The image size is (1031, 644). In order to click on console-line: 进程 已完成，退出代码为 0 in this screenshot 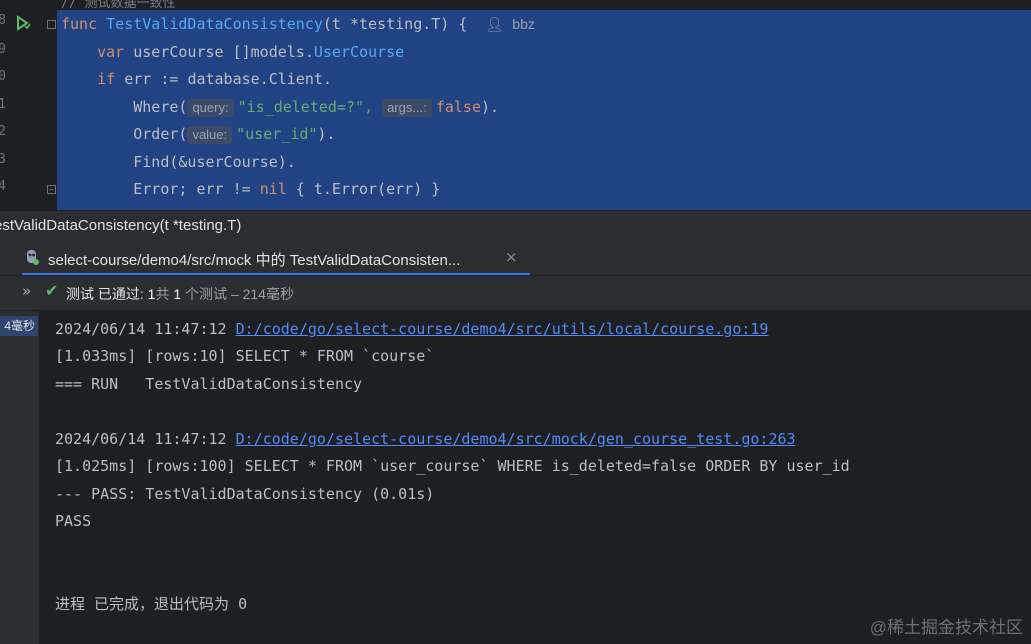, I will do `click(151, 604)`.